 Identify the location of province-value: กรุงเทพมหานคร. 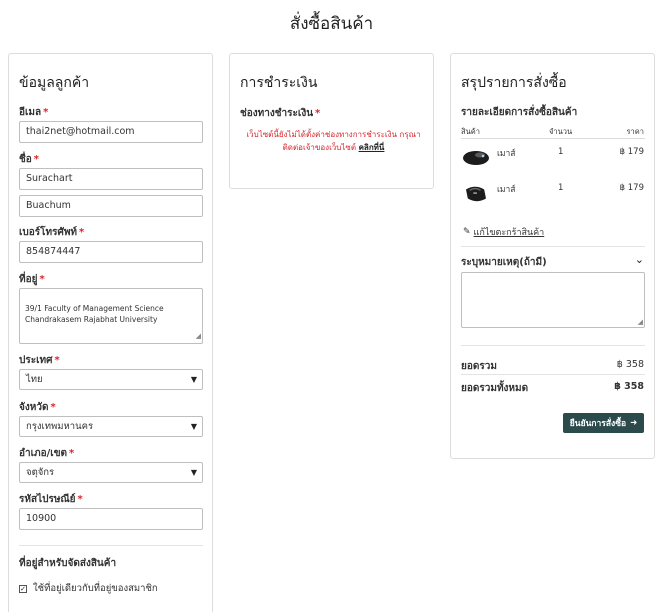
(60, 426).